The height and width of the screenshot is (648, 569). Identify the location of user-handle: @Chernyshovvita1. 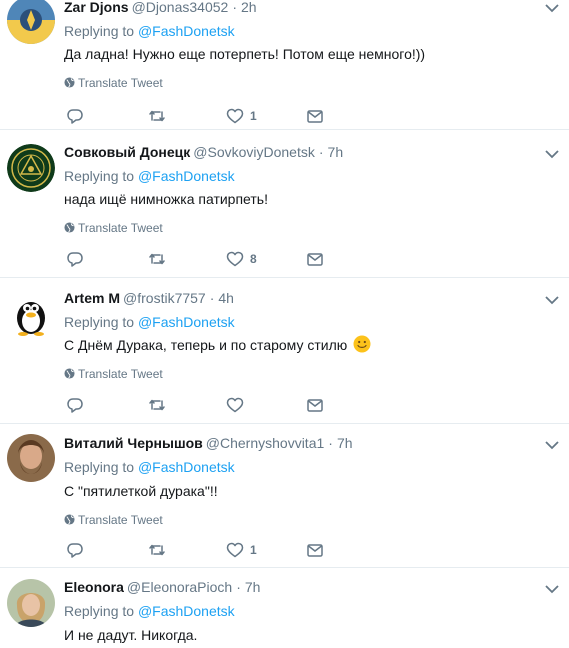
(265, 443).